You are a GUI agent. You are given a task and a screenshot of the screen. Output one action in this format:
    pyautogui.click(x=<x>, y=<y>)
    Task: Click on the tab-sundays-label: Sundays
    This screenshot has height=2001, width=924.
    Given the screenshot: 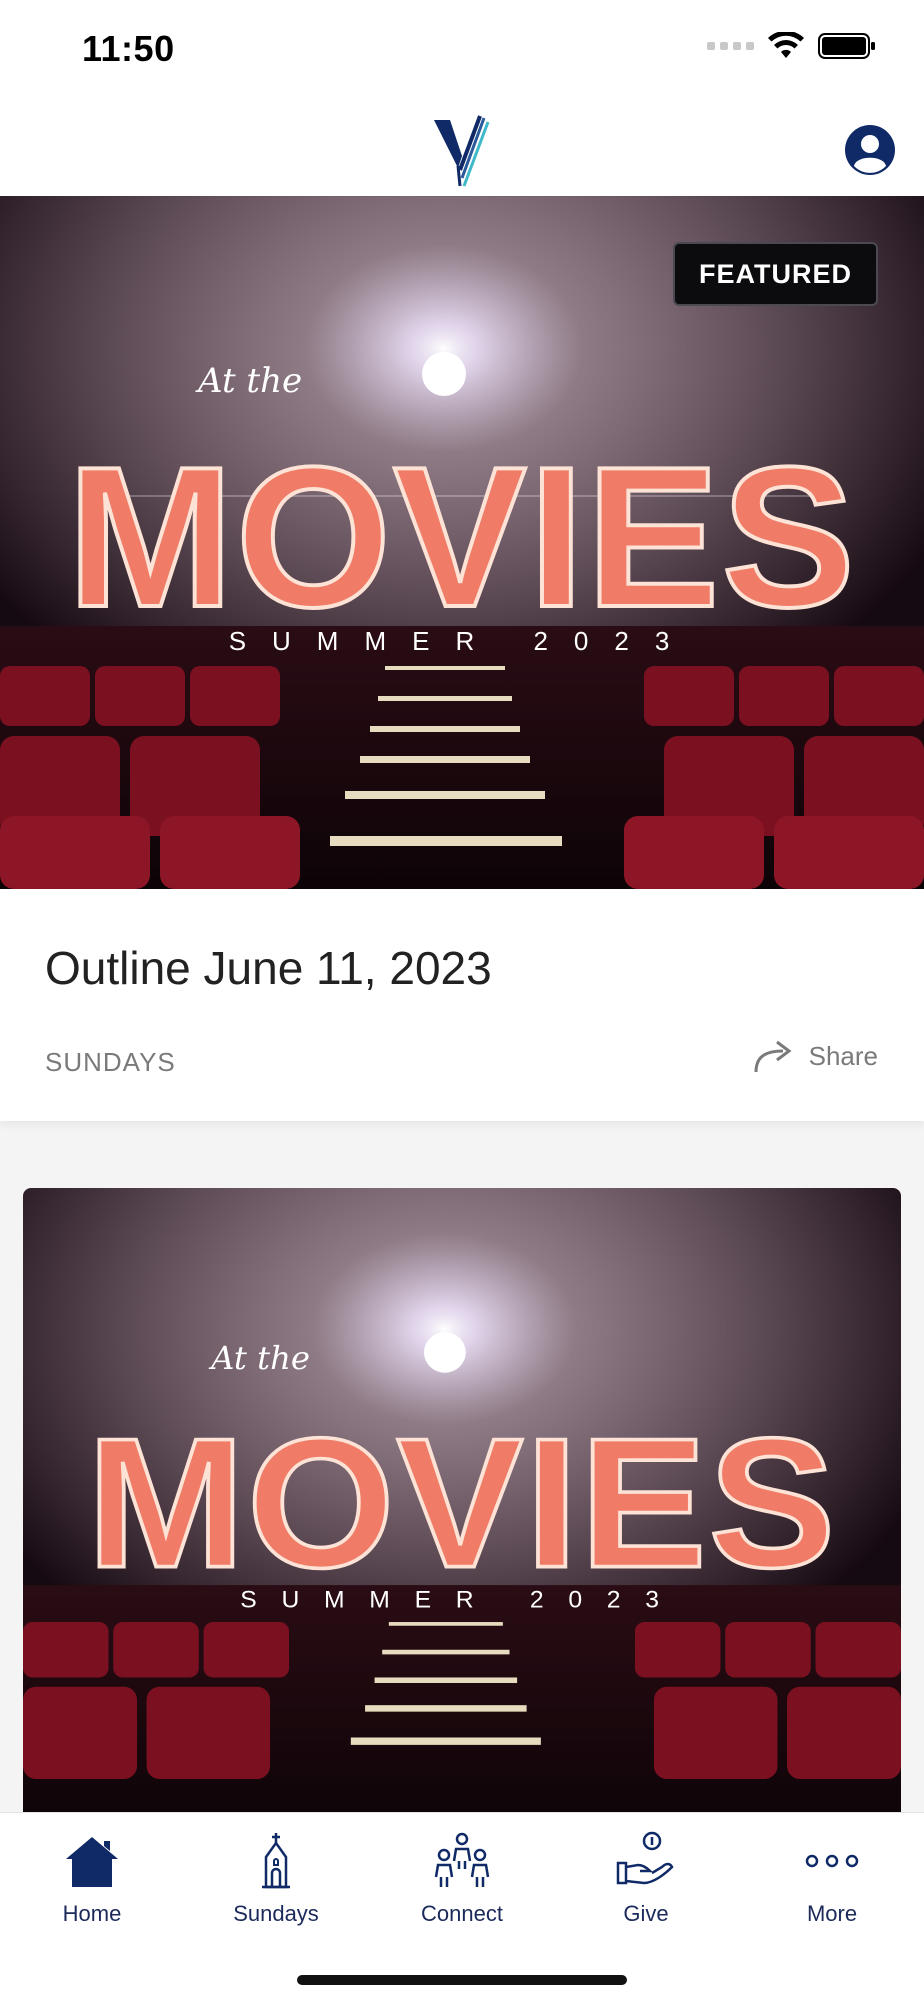 What is the action you would take?
    pyautogui.click(x=276, y=1913)
    